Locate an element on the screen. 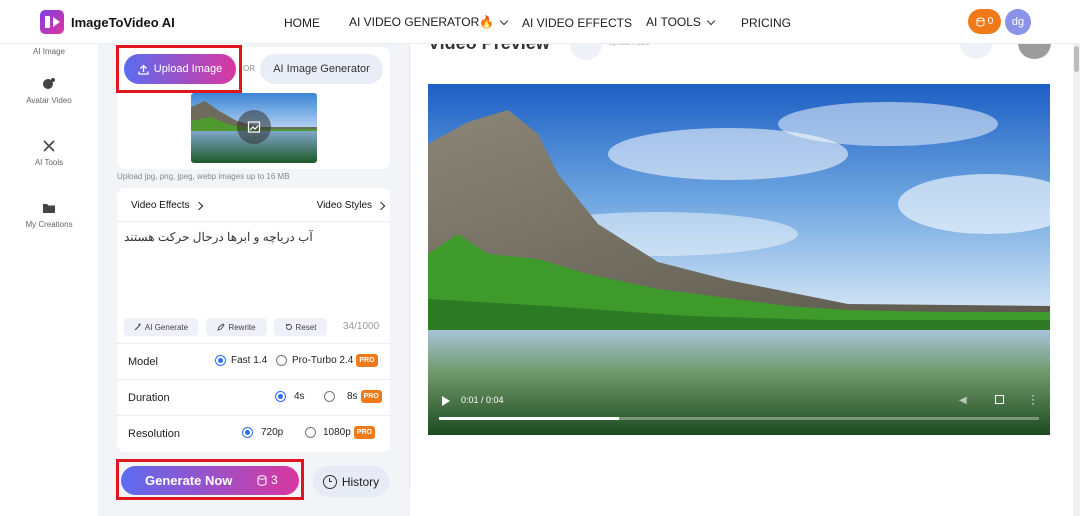  resolution-option-1080p: 1080p PRO is located at coordinates (340, 432).